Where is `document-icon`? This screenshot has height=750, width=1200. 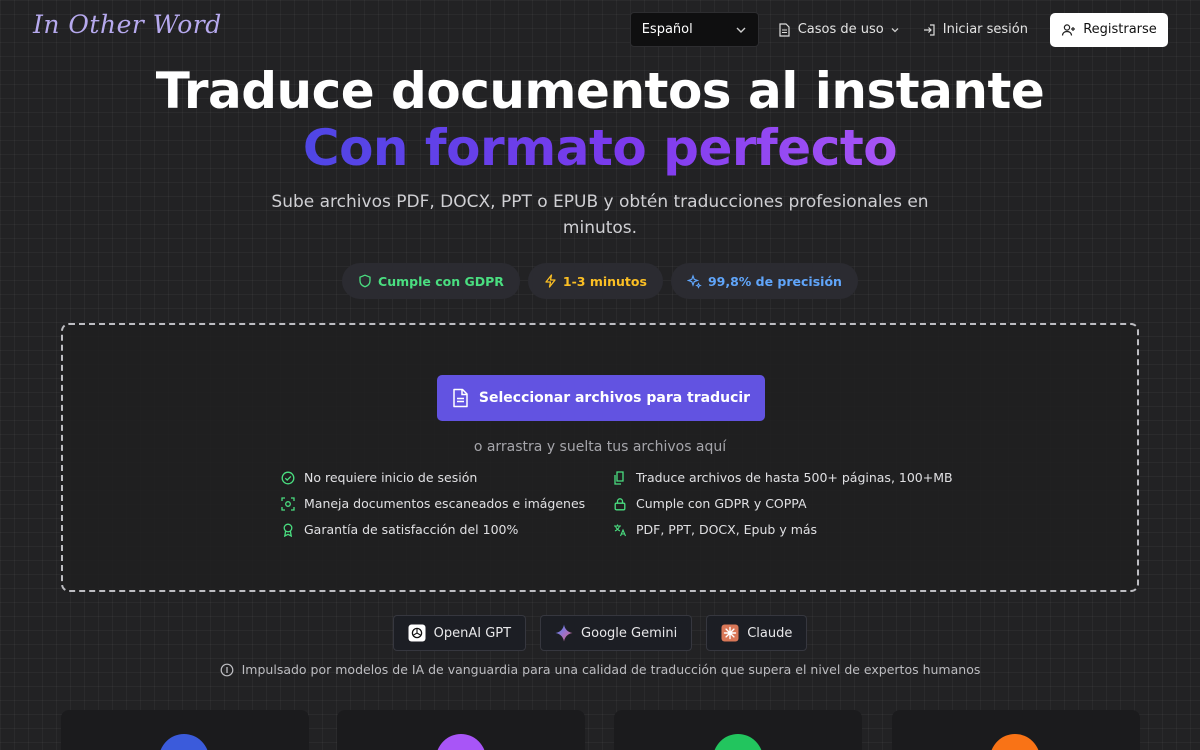 document-icon is located at coordinates (784, 29).